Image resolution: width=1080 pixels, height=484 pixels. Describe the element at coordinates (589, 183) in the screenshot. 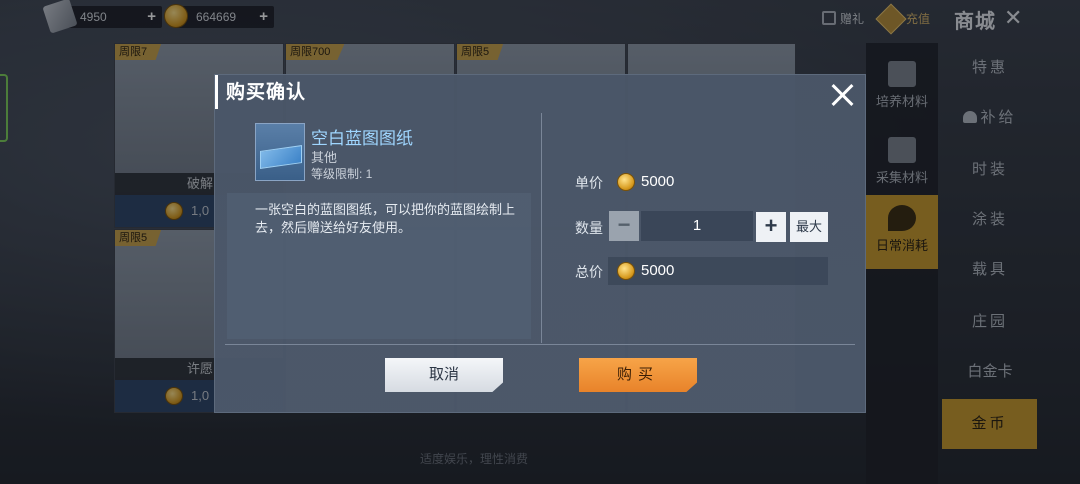

I see `unit-price-label: 单价` at that location.